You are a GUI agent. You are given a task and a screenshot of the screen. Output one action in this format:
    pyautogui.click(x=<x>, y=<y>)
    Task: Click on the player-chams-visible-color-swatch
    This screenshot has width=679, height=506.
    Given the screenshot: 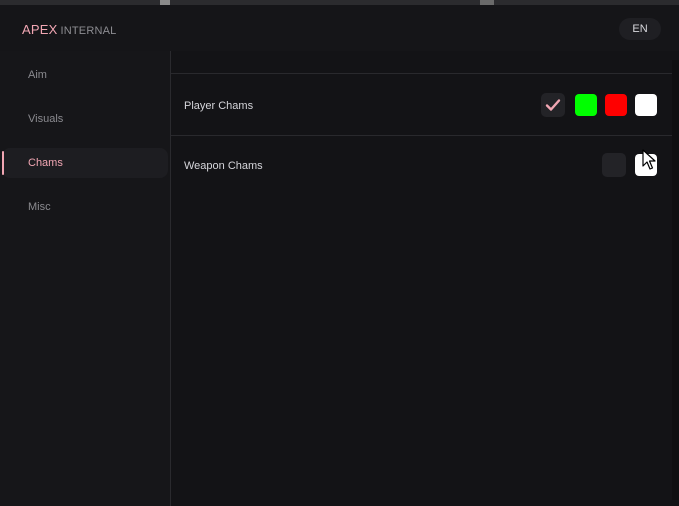 What is the action you would take?
    pyautogui.click(x=586, y=105)
    